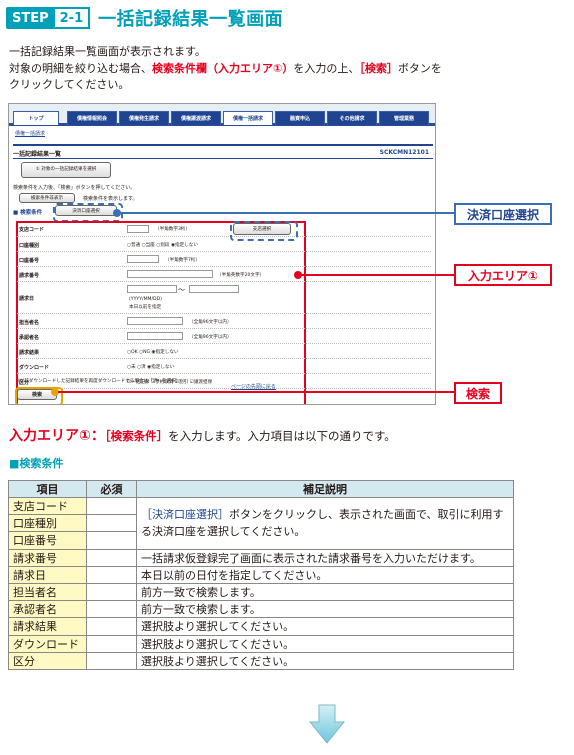 The width and height of the screenshot is (574, 755). Describe the element at coordinates (404, 118) in the screenshot. I see `tab-admin: 管理業務` at that location.